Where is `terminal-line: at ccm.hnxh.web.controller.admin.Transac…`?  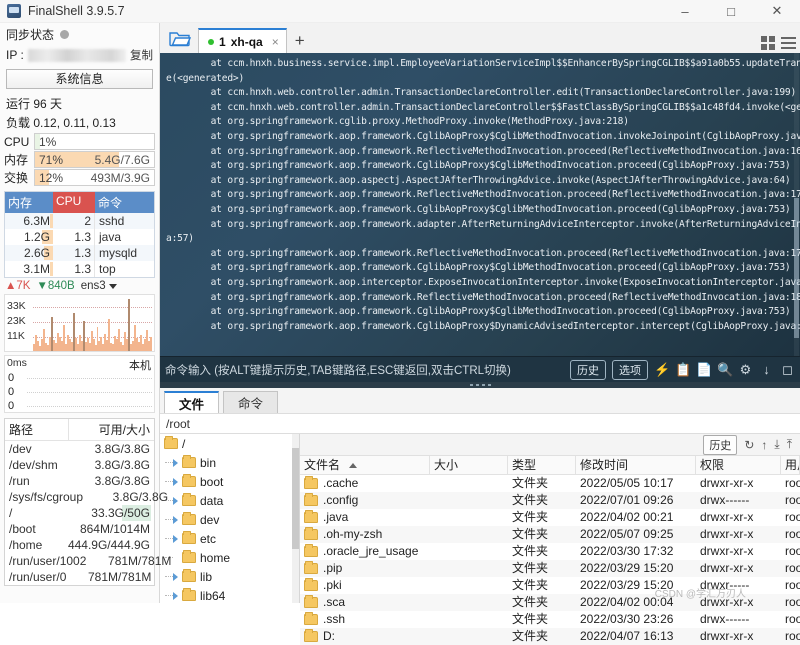 terminal-line: at ccm.hnxh.web.controller.admin.Transac… is located at coordinates (483, 107).